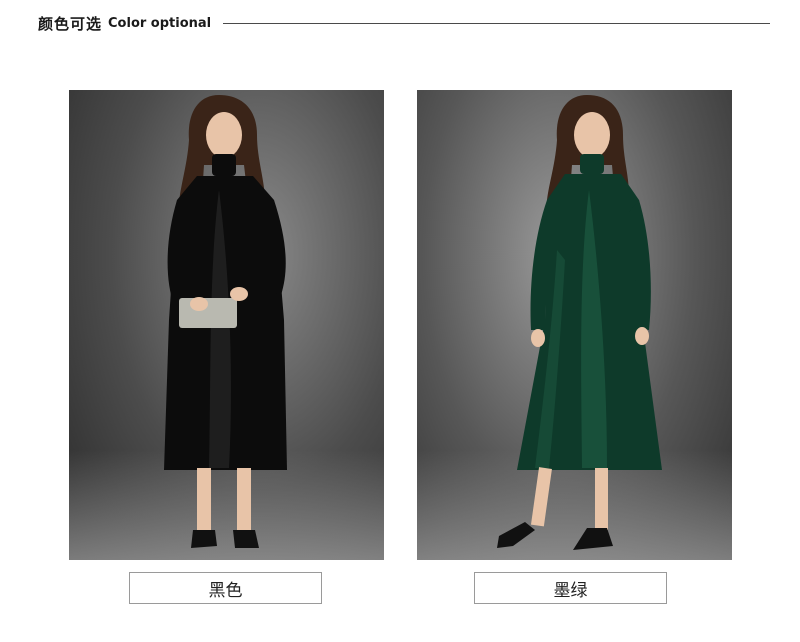 The image size is (800, 642). I want to click on color-option-black: 黑色, so click(225, 588).